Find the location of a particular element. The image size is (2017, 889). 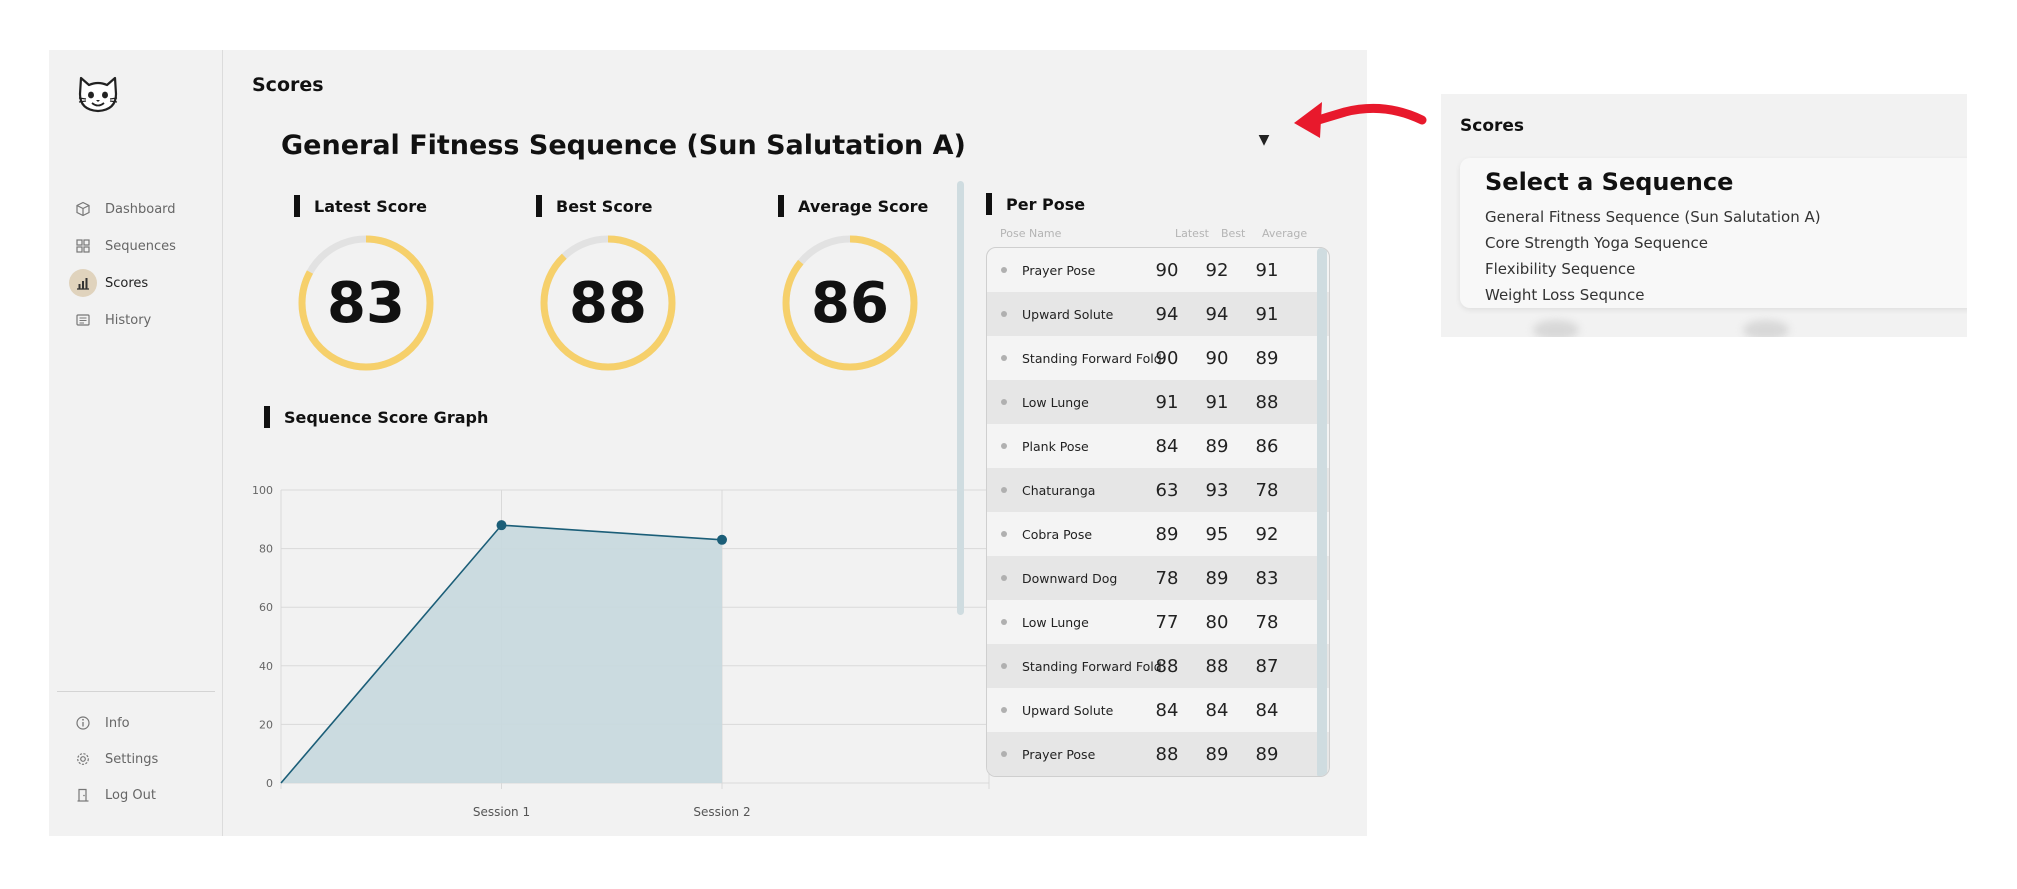

average-score-value: 86 is located at coordinates (850, 303).